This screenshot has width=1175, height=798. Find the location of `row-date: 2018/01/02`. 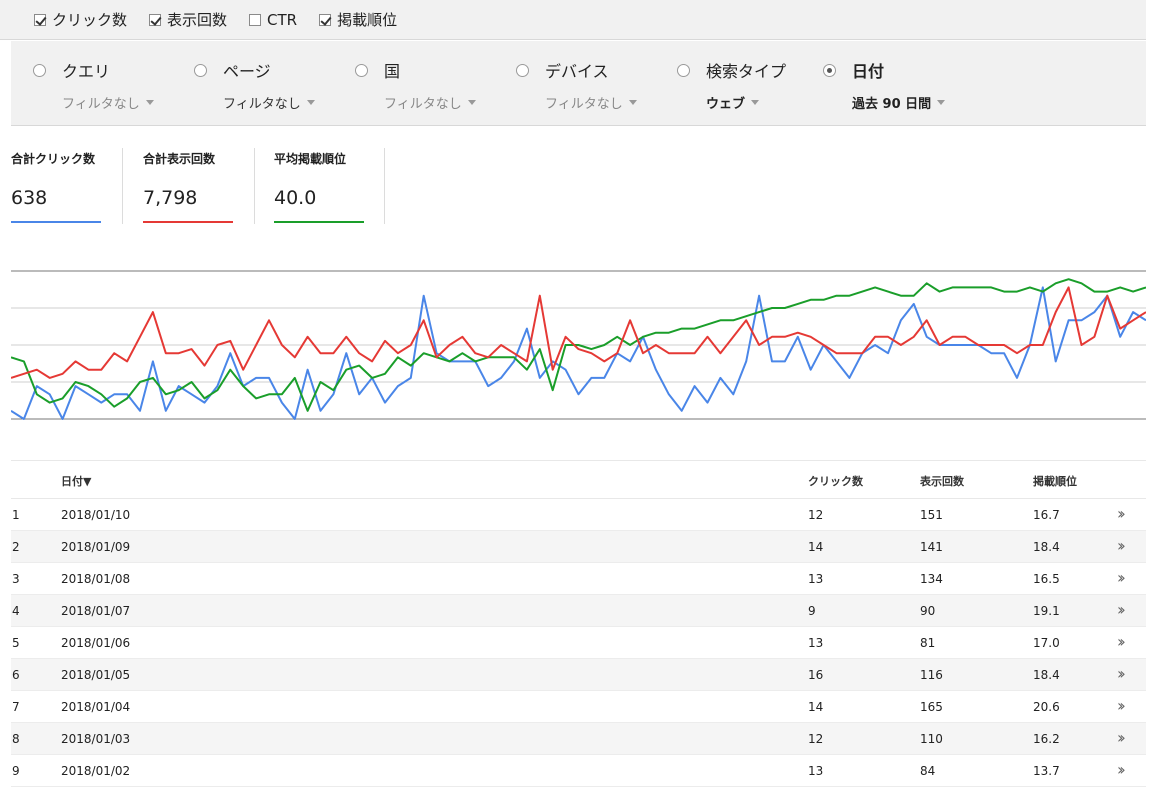

row-date: 2018/01/02 is located at coordinates (96, 771).